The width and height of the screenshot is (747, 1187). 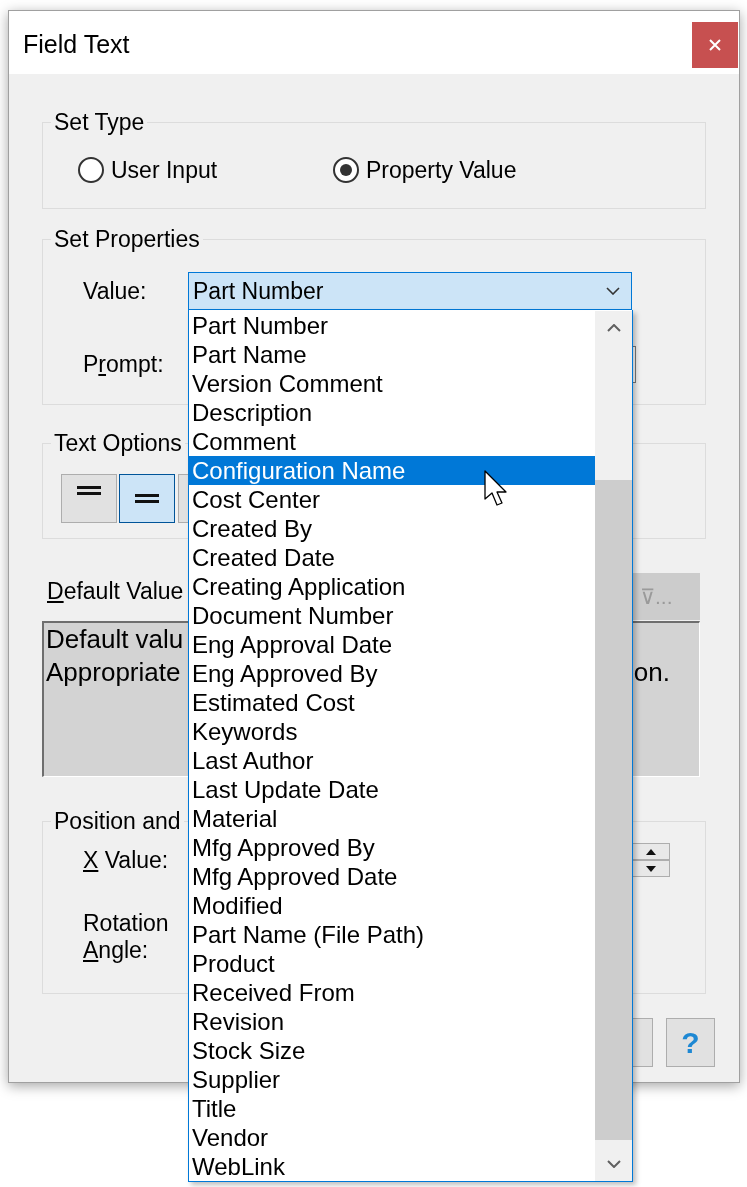 I want to click on list-item: Configuration Name, so click(x=392, y=470).